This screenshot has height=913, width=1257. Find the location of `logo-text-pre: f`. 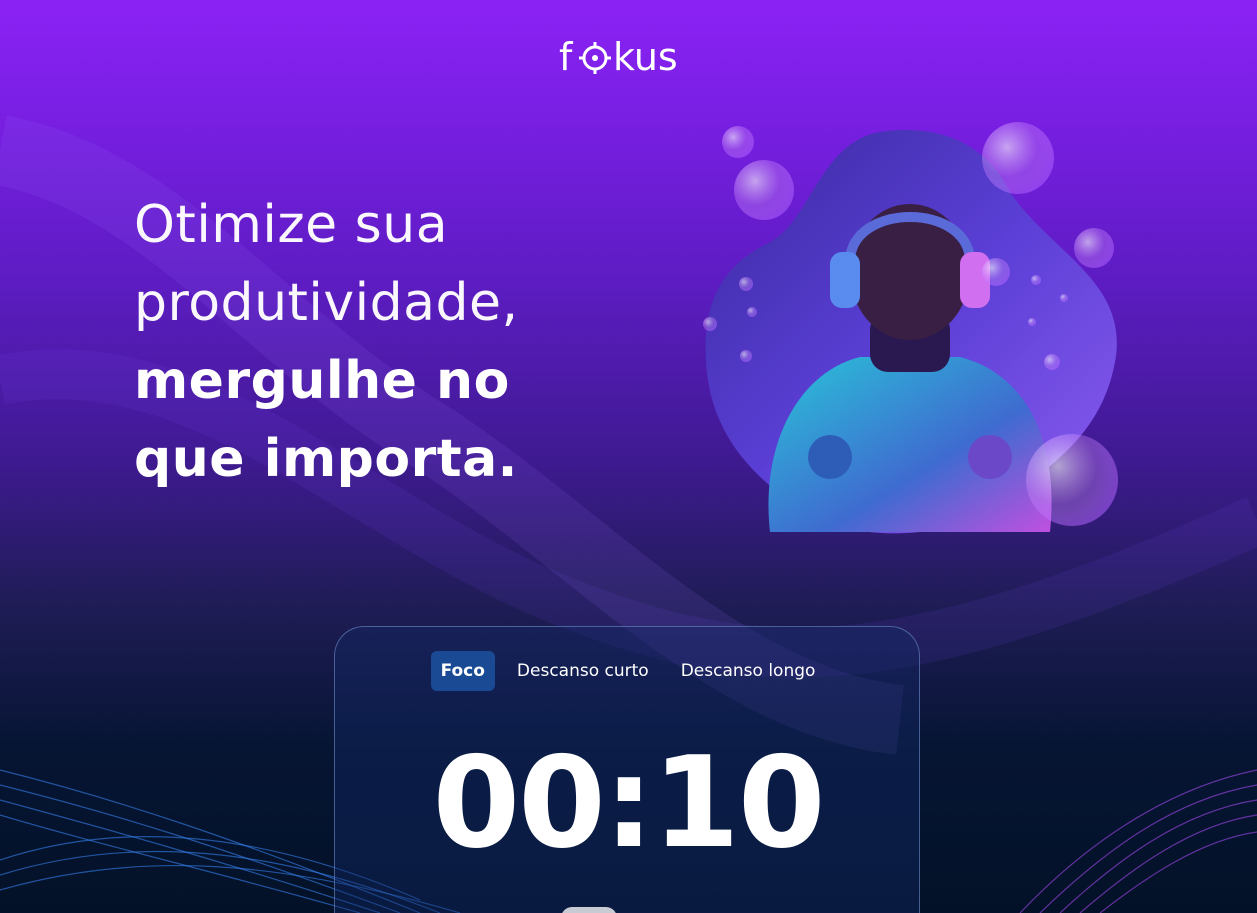

logo-text-pre: f is located at coordinates (566, 56).